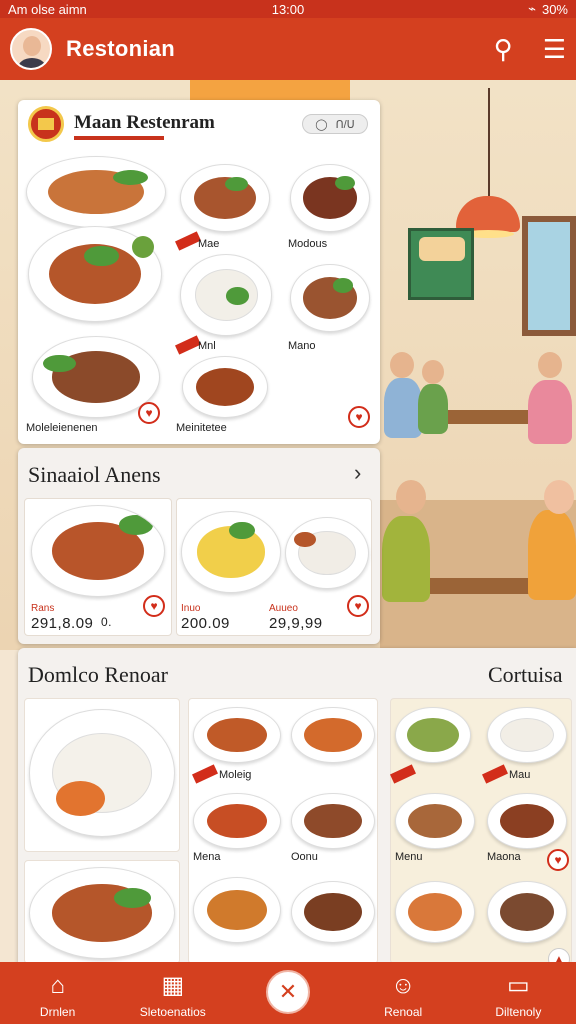  Describe the element at coordinates (441, 264) in the screenshot. I see `poster-illustration` at that location.